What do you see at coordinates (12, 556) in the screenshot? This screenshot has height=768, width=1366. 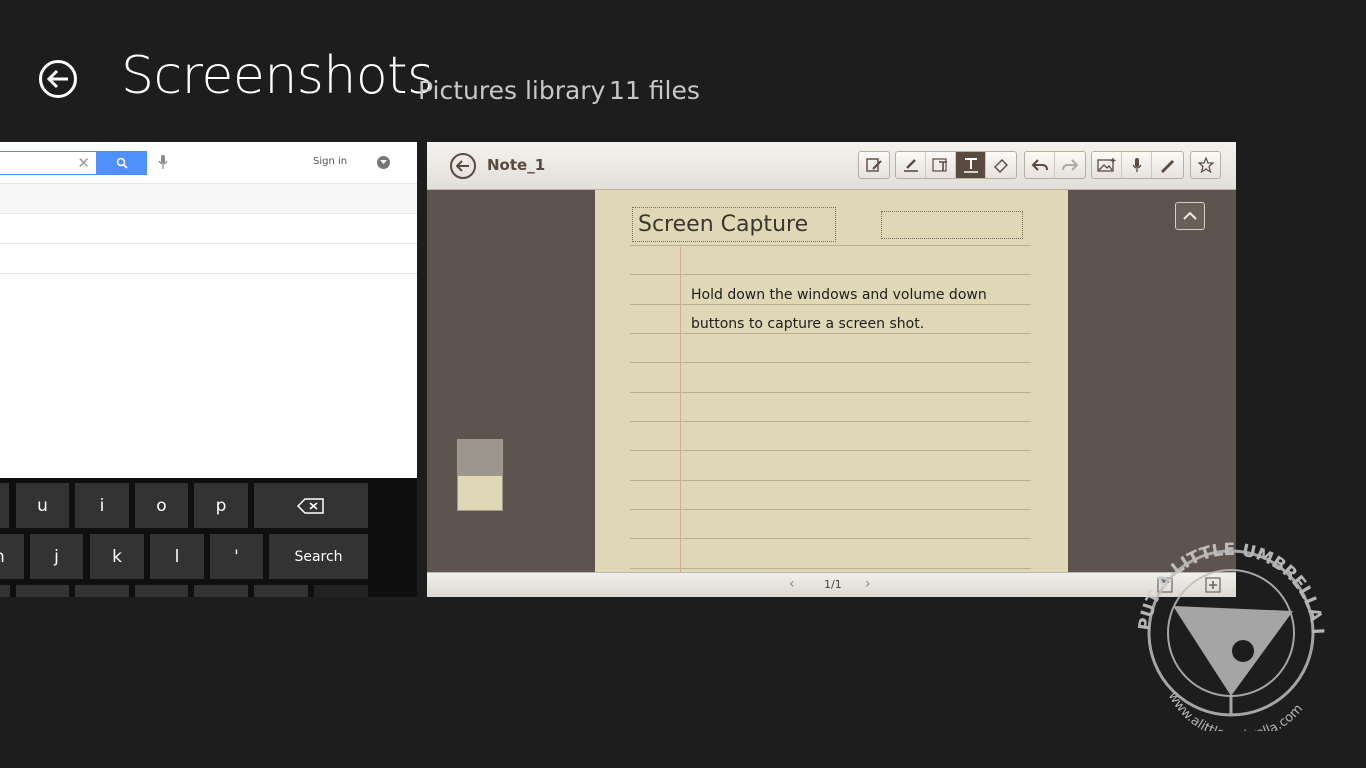 I see `key-h-partial: h` at bounding box center [12, 556].